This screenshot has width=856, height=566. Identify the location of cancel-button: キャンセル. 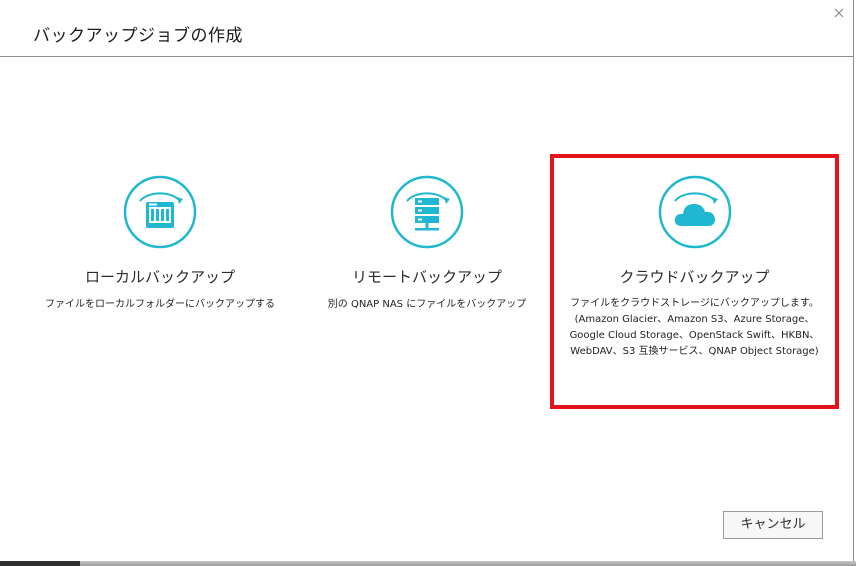
(773, 525).